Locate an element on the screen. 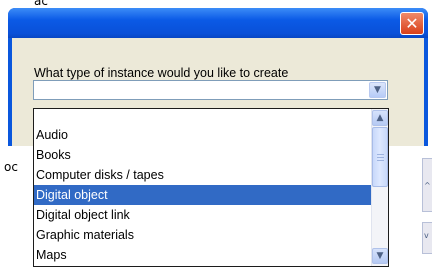  background-scrollbar: ^ is located at coordinates (427, 185).